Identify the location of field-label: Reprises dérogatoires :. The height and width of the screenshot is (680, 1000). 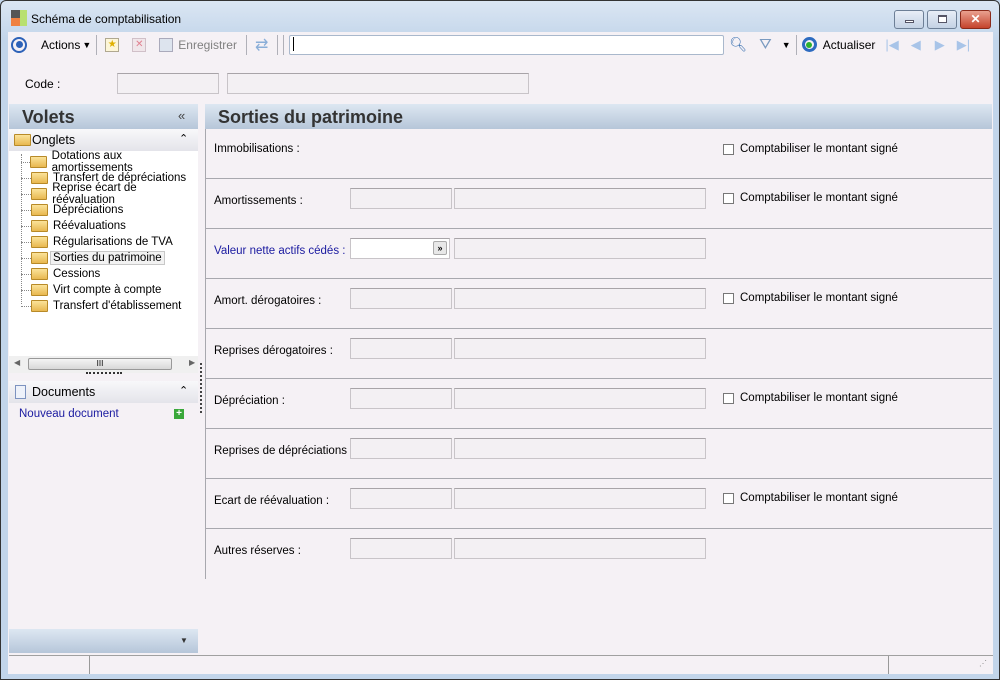
(273, 351).